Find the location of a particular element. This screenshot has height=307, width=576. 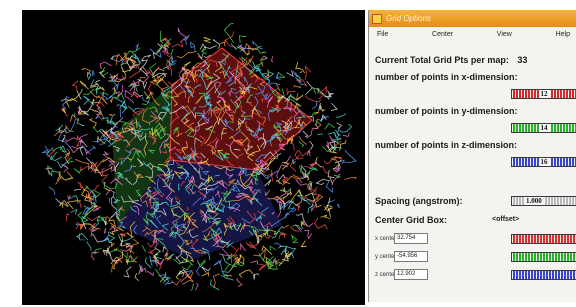

y-dimension-thumbwheel: 14 is located at coordinates (543, 128).